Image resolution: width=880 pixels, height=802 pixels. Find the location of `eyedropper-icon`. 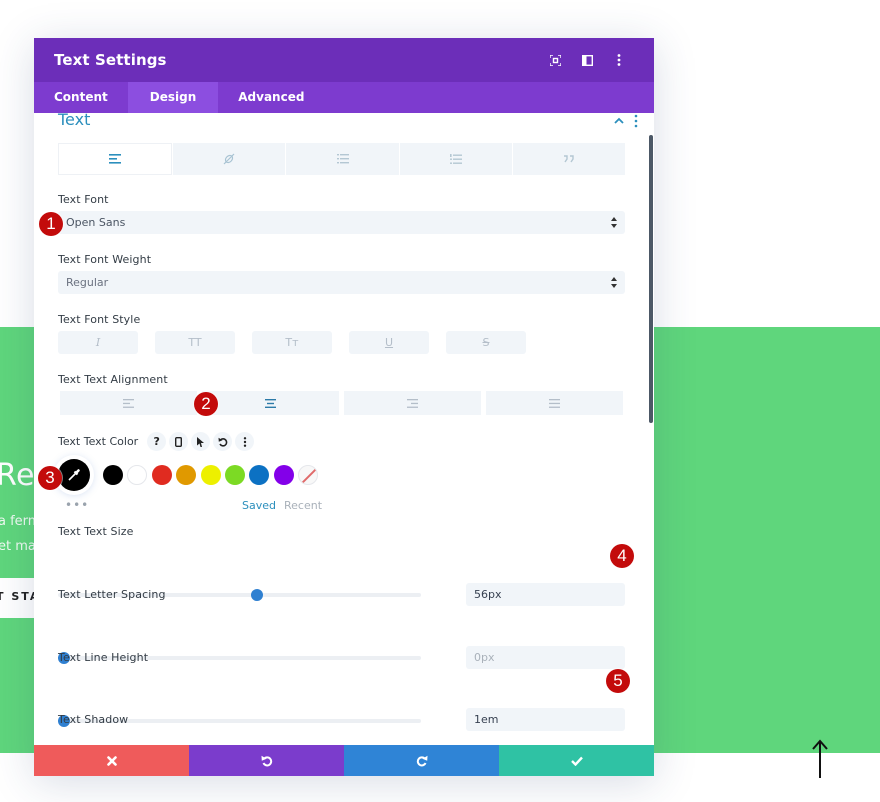

eyedropper-icon is located at coordinates (74, 475).